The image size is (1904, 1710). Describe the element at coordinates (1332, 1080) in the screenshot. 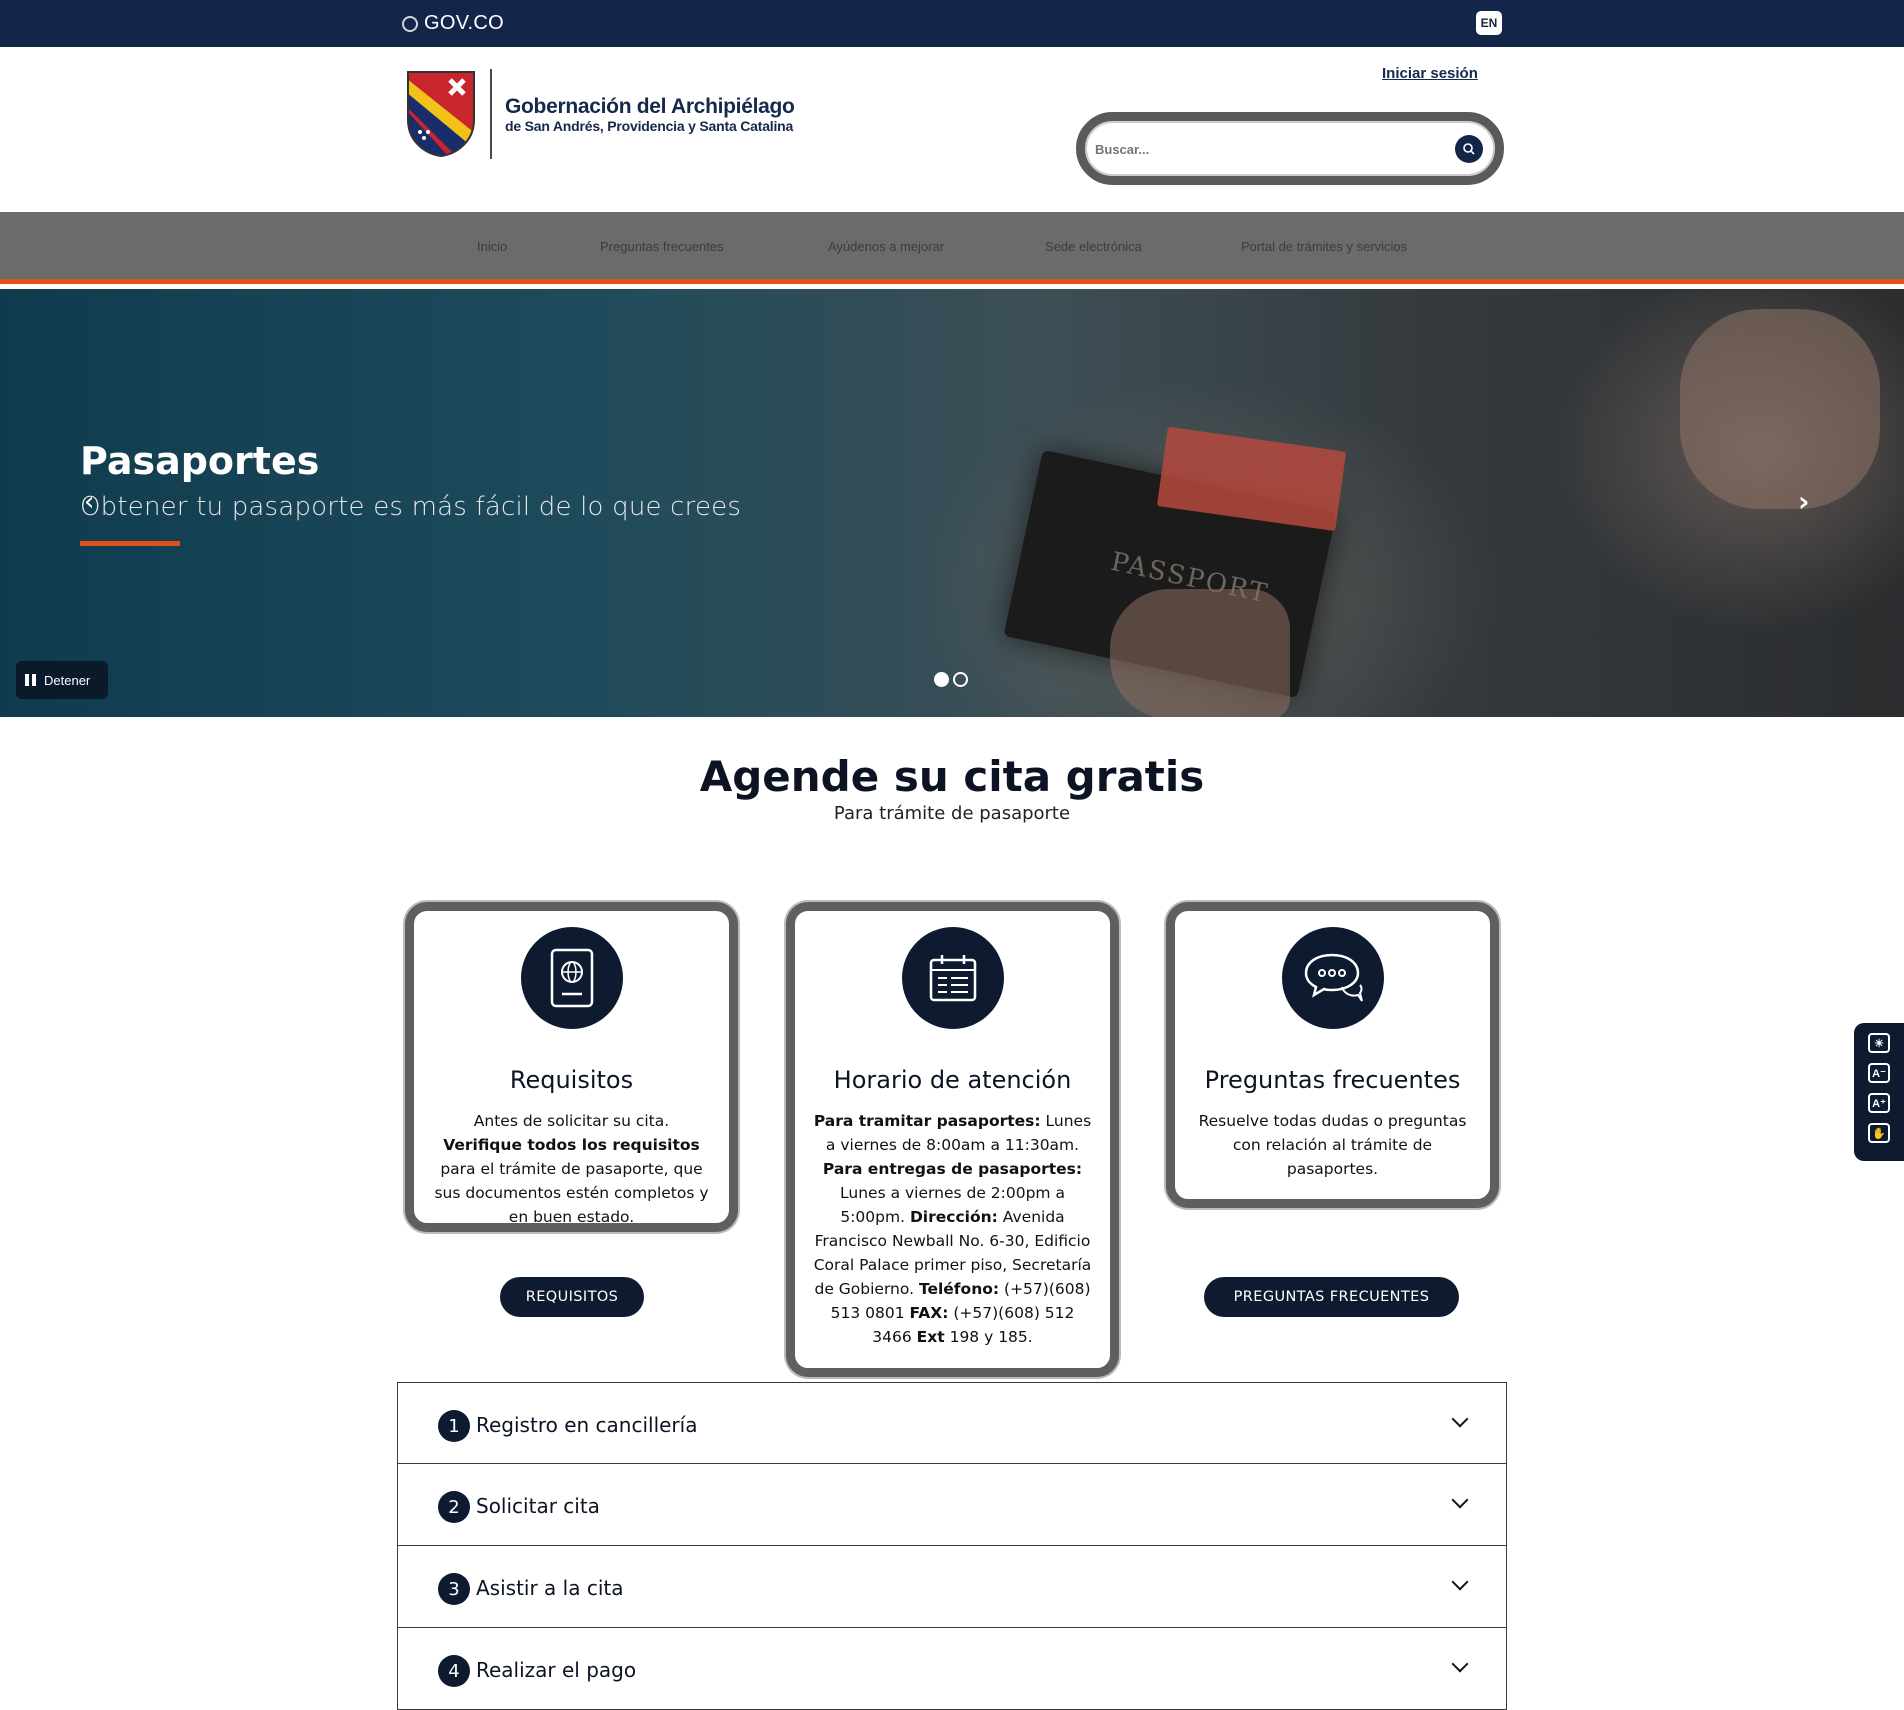

I see `card-title: Preguntas frecuentes` at that location.